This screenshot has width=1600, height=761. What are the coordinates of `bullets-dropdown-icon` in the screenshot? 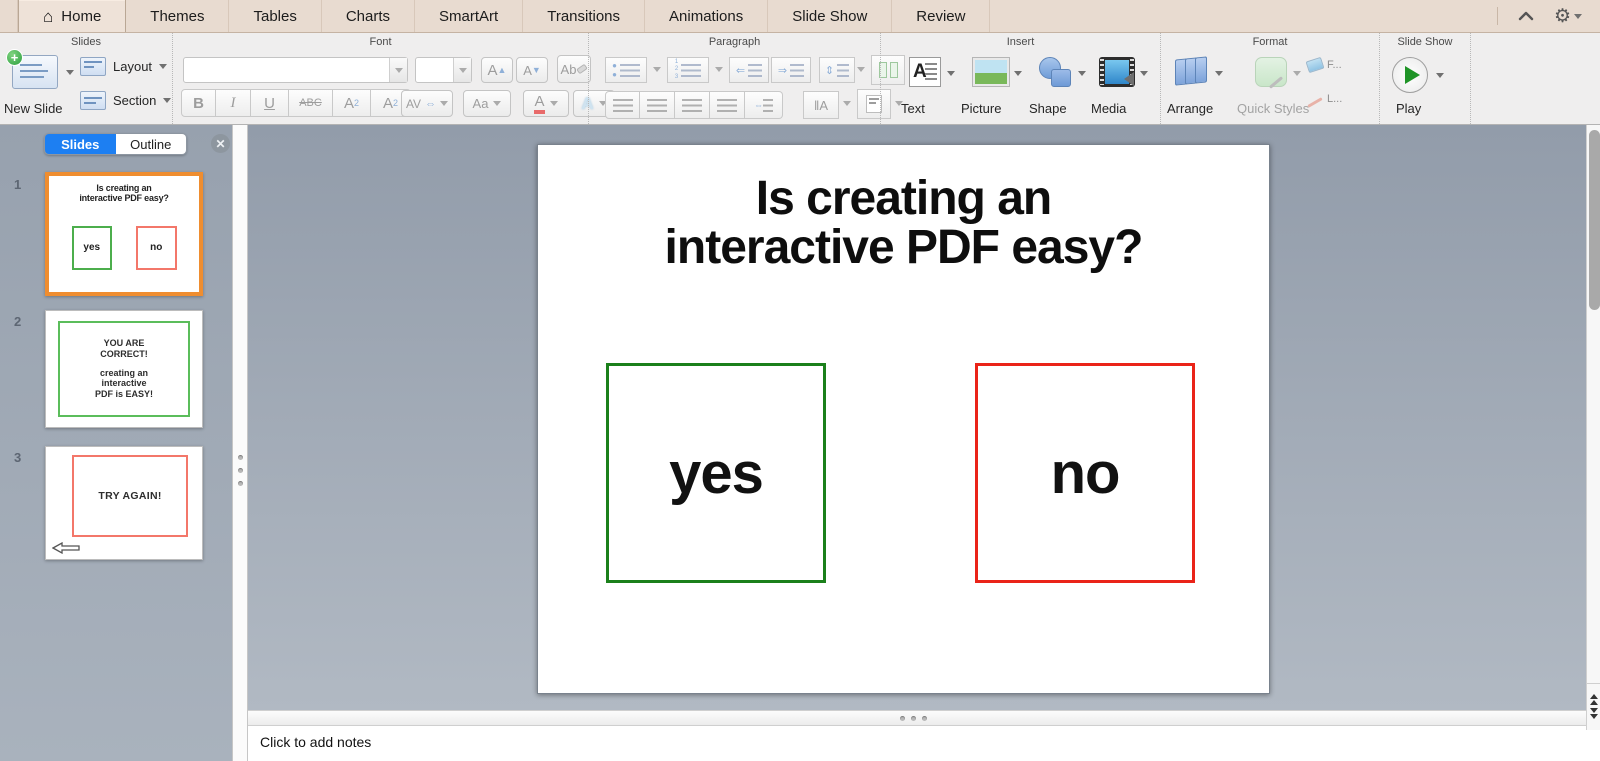 It's located at (657, 69).